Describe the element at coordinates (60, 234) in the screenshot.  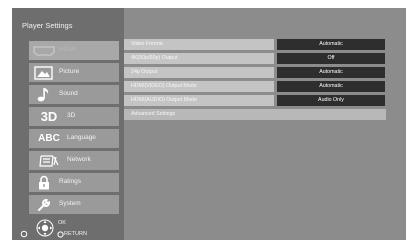
I see `return-circle-icon` at that location.